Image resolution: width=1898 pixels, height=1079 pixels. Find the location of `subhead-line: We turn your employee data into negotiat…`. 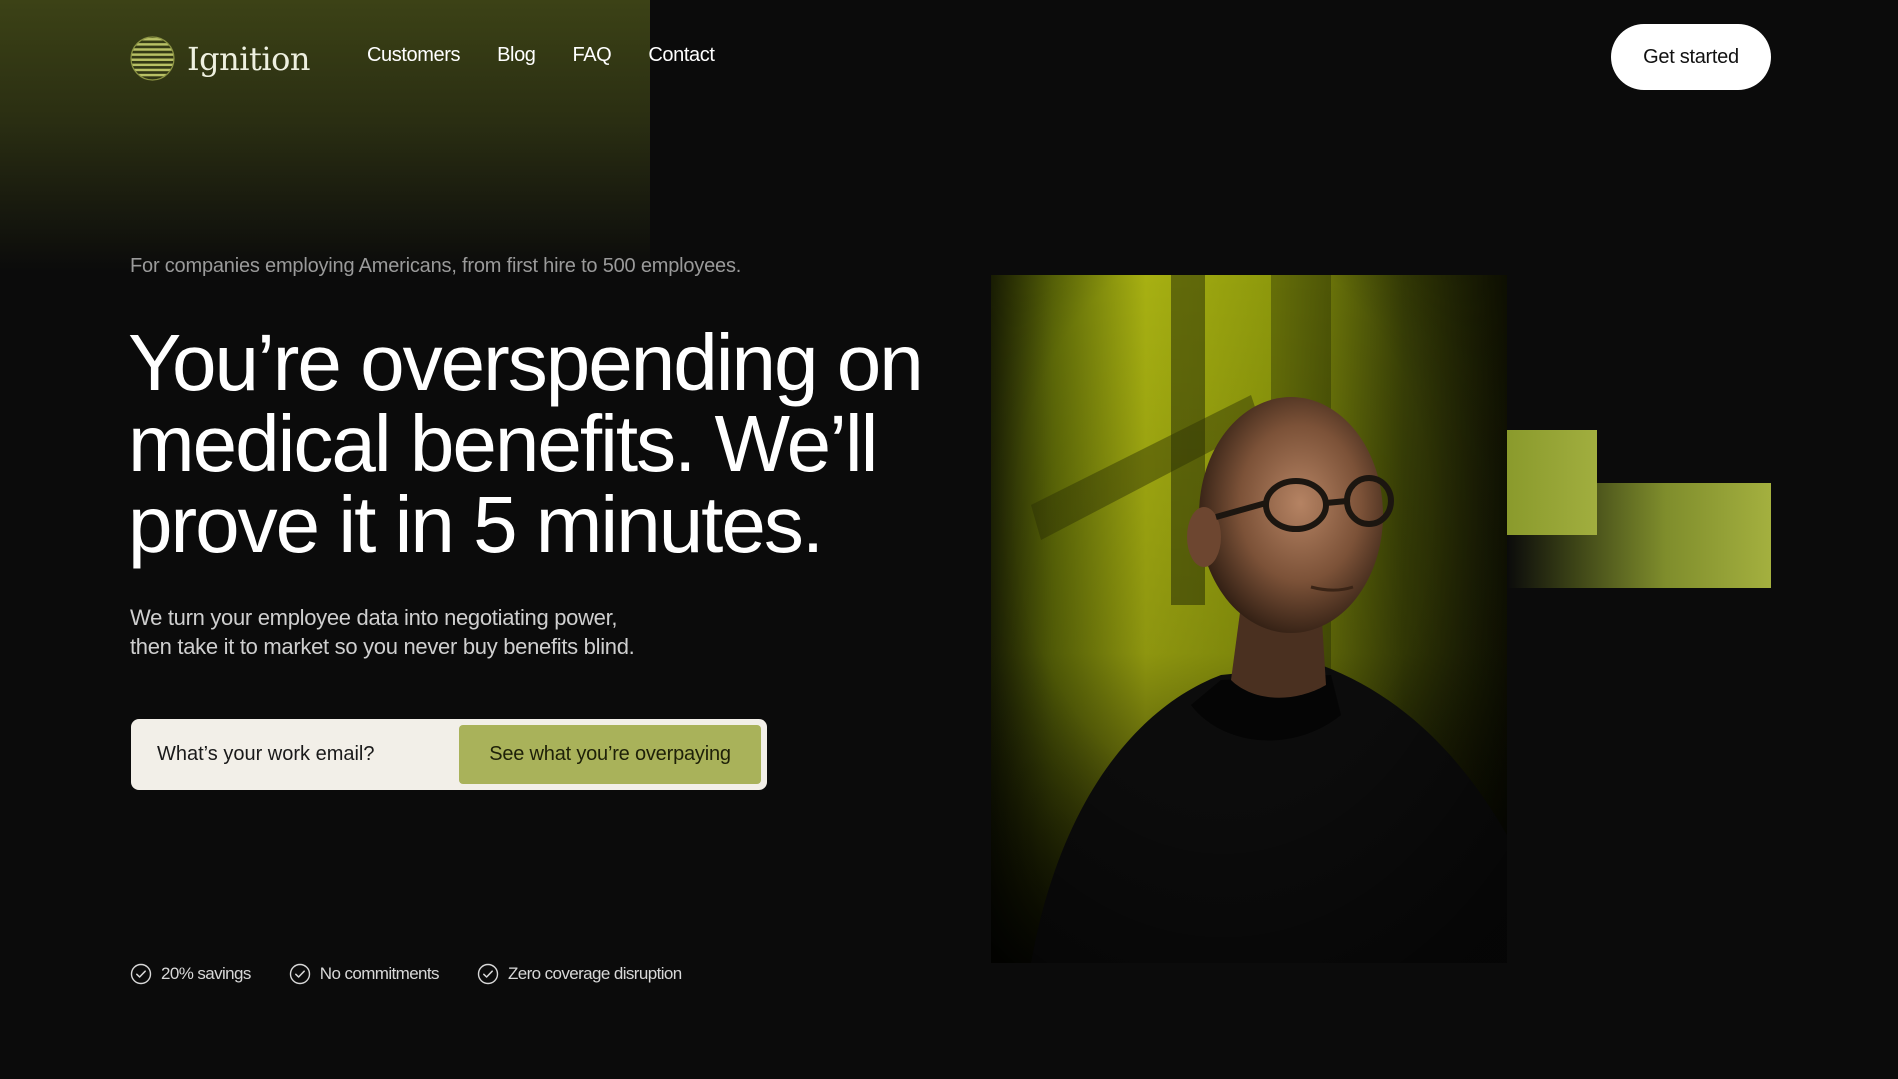

subhead-line: We turn your employee data into negotiat… is located at coordinates (374, 617).